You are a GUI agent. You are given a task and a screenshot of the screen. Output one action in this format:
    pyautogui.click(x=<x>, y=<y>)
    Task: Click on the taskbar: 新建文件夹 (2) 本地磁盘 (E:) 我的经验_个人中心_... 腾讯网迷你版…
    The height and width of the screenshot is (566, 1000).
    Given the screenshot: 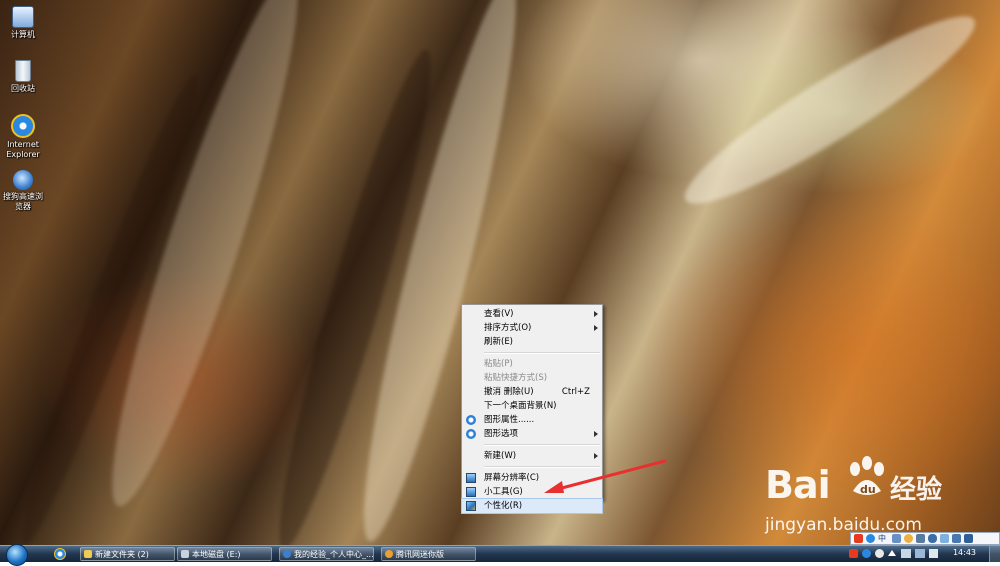 What is the action you would take?
    pyautogui.click(x=500, y=555)
    